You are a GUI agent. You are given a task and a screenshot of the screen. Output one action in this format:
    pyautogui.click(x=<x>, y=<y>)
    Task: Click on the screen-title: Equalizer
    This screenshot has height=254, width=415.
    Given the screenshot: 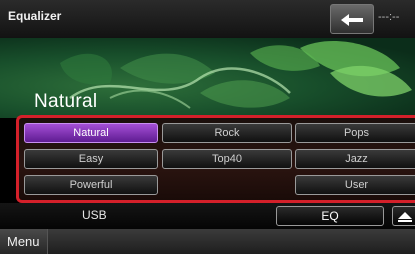 What is the action you would take?
    pyautogui.click(x=35, y=16)
    